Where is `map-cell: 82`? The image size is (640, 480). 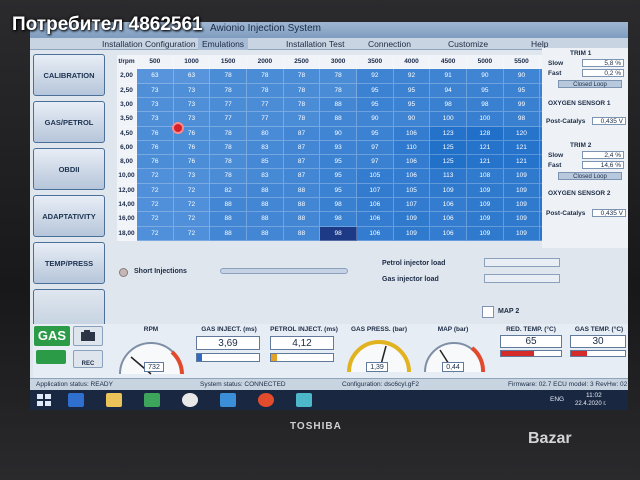 map-cell: 82 is located at coordinates (228, 191).